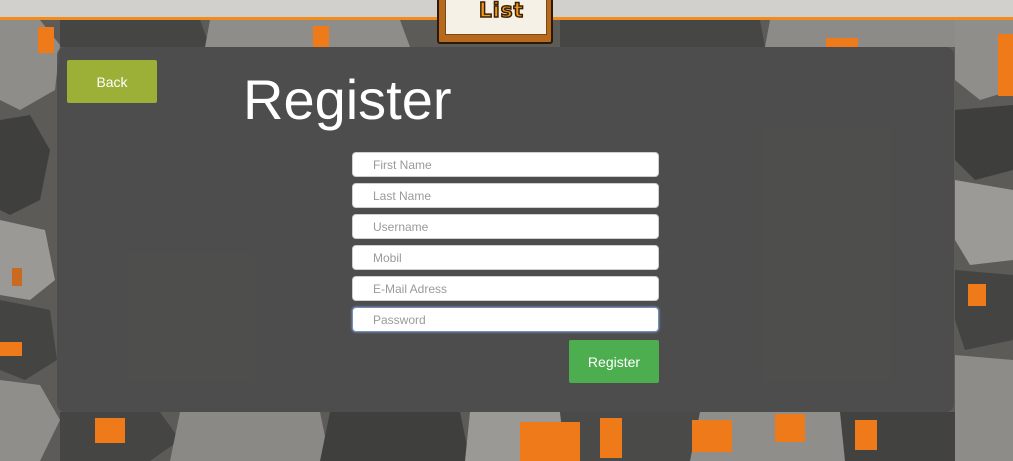 This screenshot has height=461, width=1013. Describe the element at coordinates (112, 81) in the screenshot. I see `back-button: Back` at that location.